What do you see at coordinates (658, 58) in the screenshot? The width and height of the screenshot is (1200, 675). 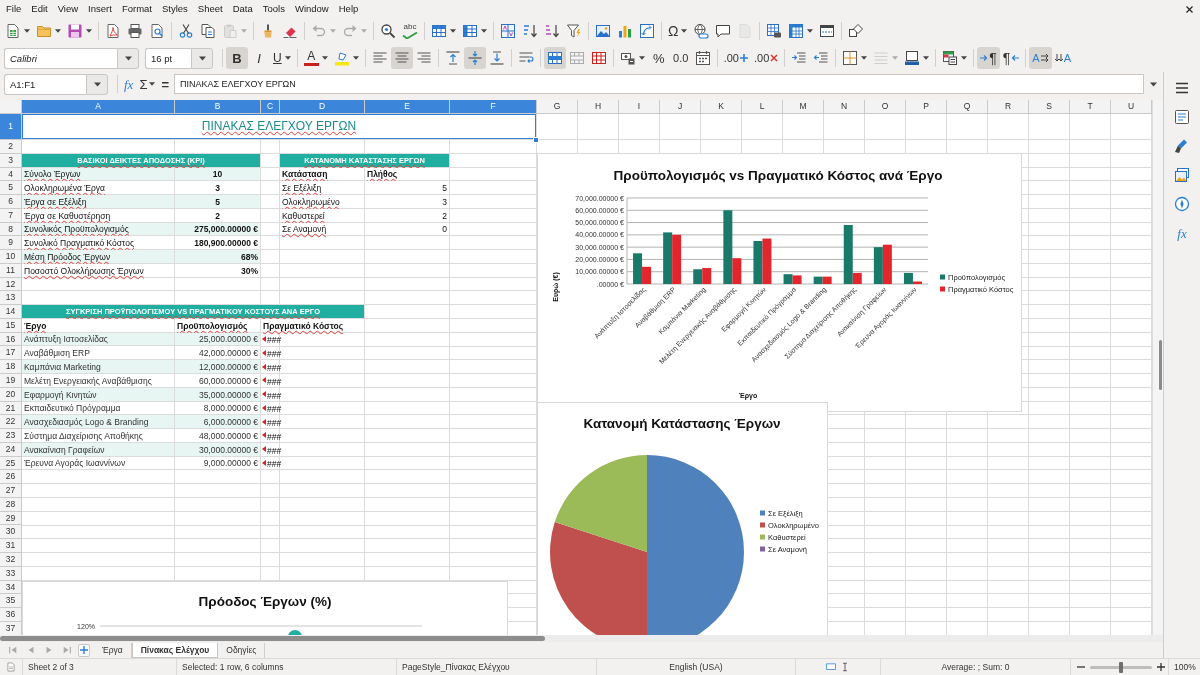 I see `percent-format-button: %` at bounding box center [658, 58].